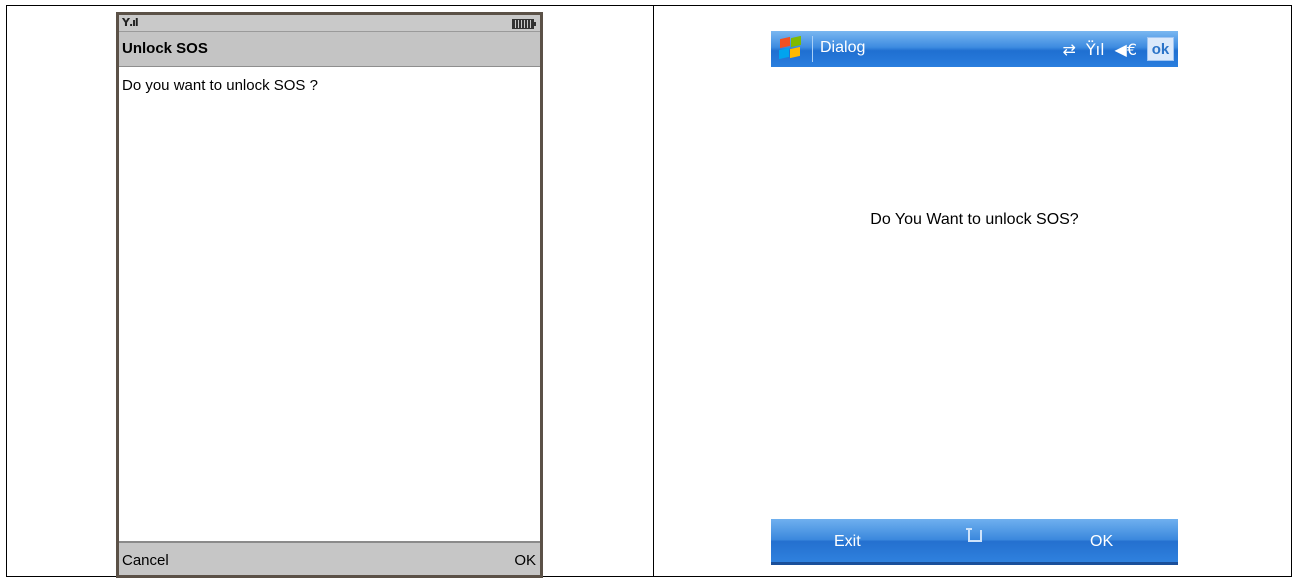 This screenshot has height=581, width=1298. Describe the element at coordinates (974, 535) in the screenshot. I see `input-panel-icon` at that location.